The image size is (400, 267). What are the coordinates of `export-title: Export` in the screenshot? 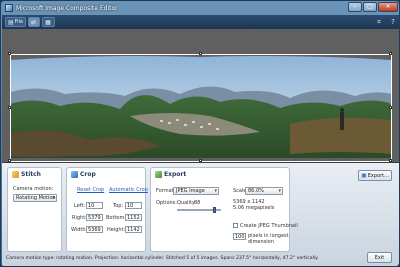 It's located at (175, 174).